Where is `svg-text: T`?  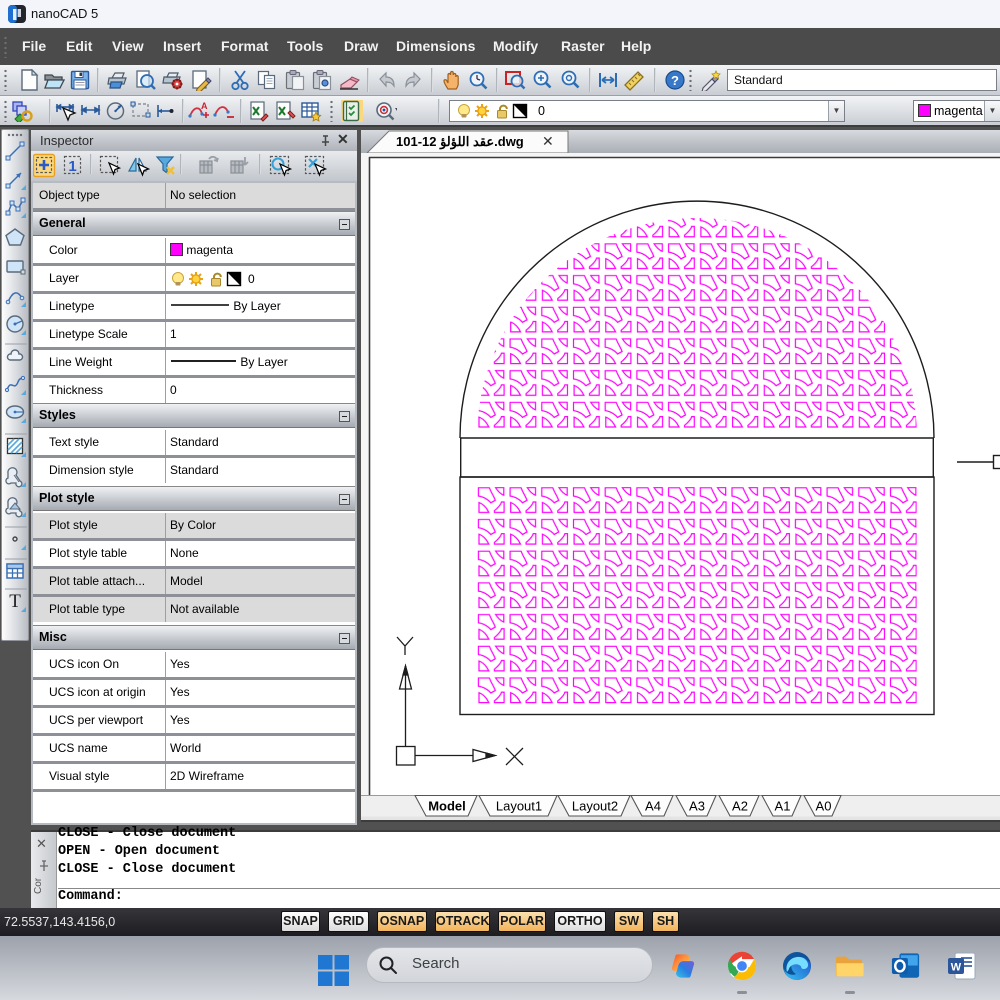 svg-text: T is located at coordinates (15, 601).